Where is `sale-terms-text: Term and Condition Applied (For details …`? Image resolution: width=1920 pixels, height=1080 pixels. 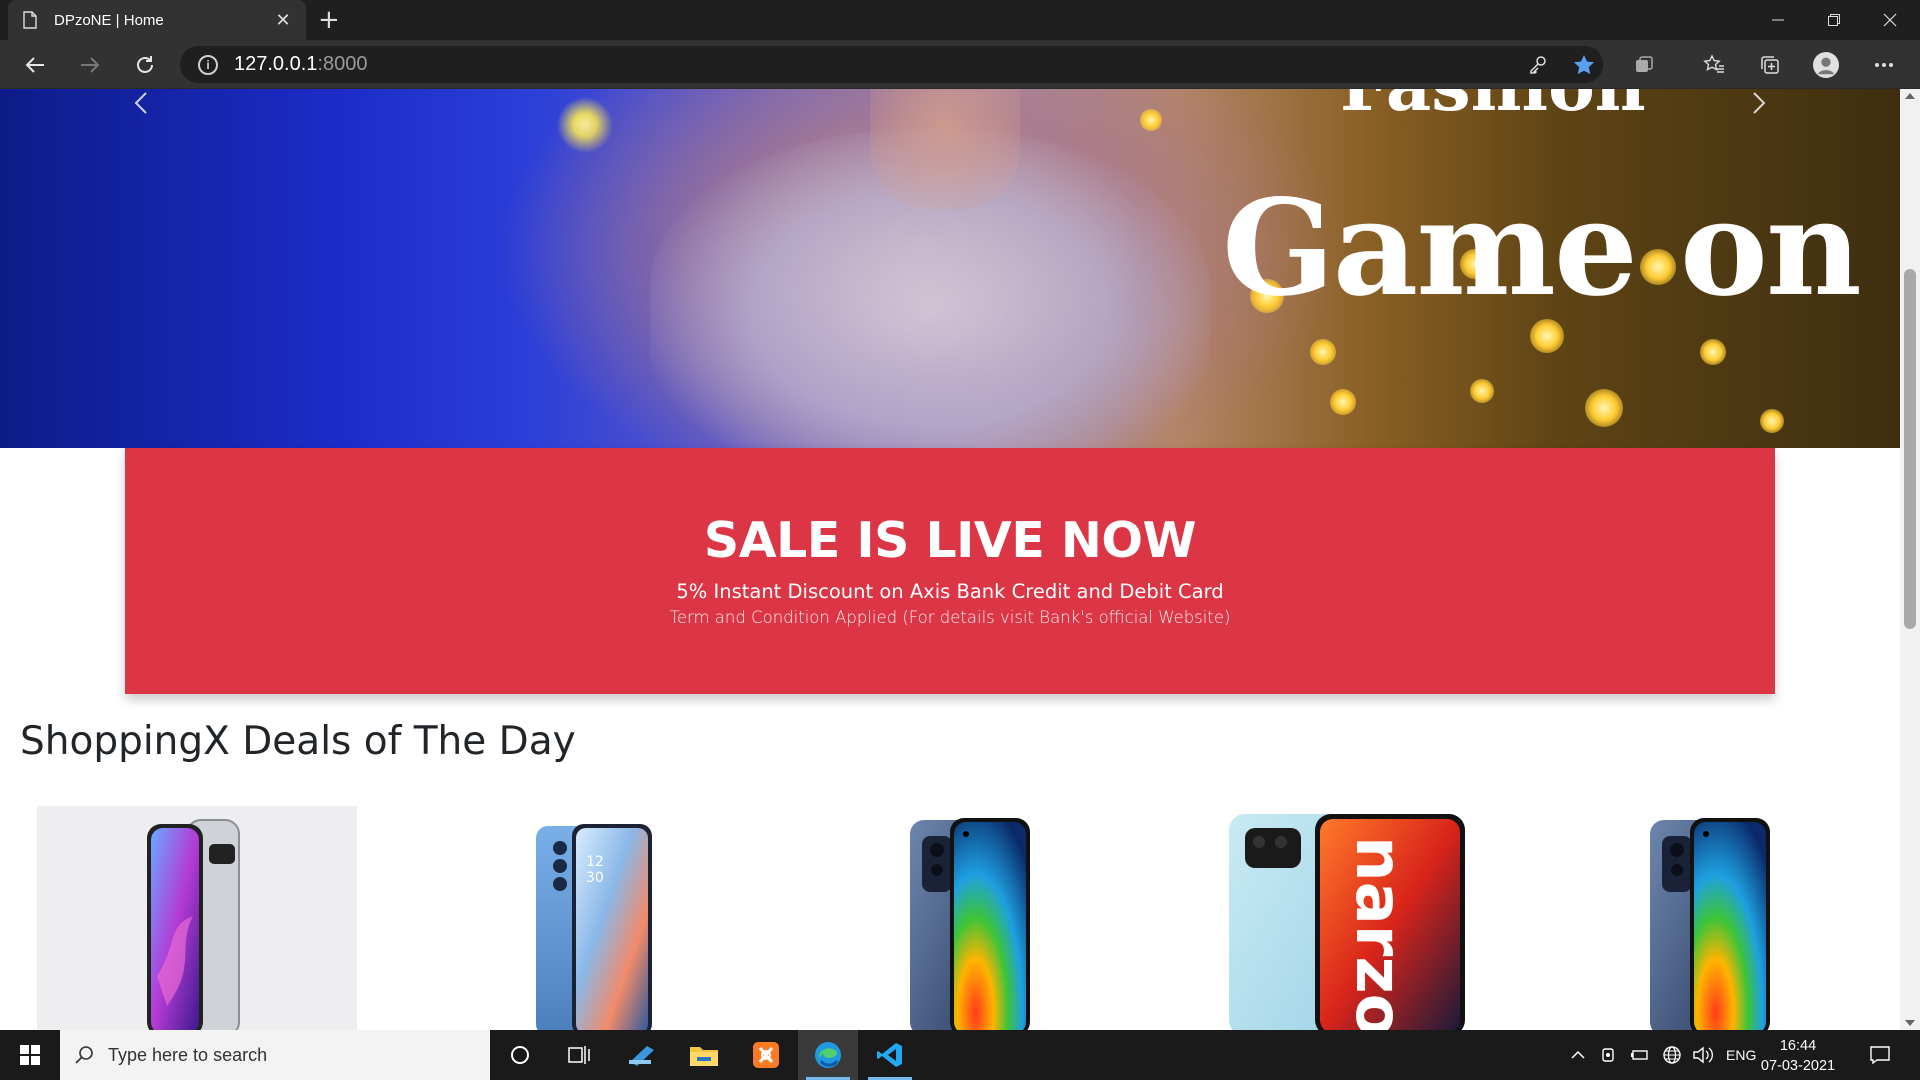 sale-terms-text: Term and Condition Applied (For details … is located at coordinates (950, 617).